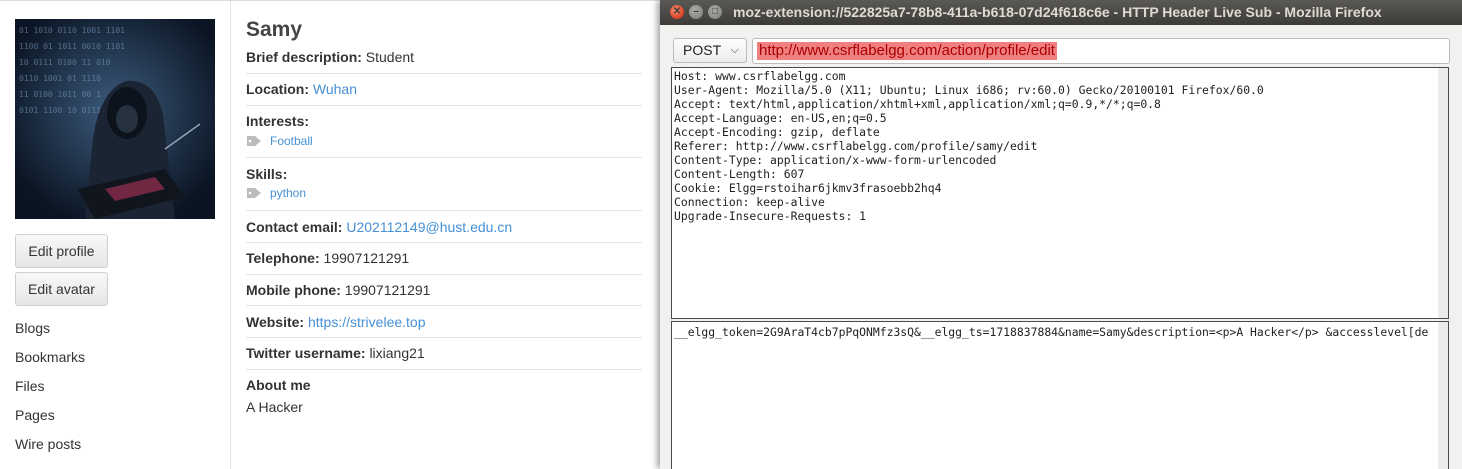  What do you see at coordinates (1443, 395) in the screenshot?
I see `body-scrollbar` at bounding box center [1443, 395].